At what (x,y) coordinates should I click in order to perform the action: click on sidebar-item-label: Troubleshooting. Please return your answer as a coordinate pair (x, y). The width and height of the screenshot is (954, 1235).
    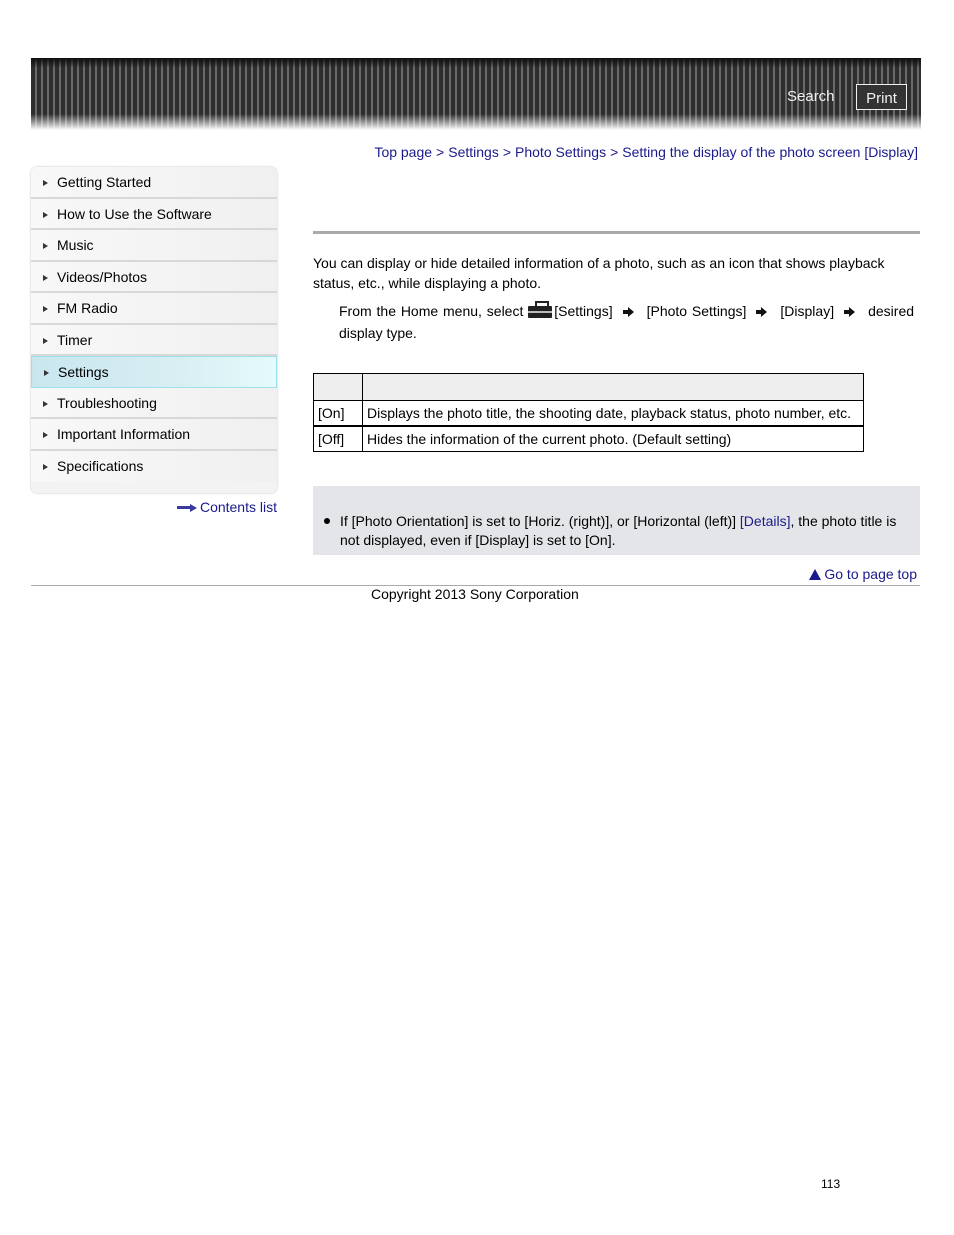
    Looking at the image, I should click on (107, 402).